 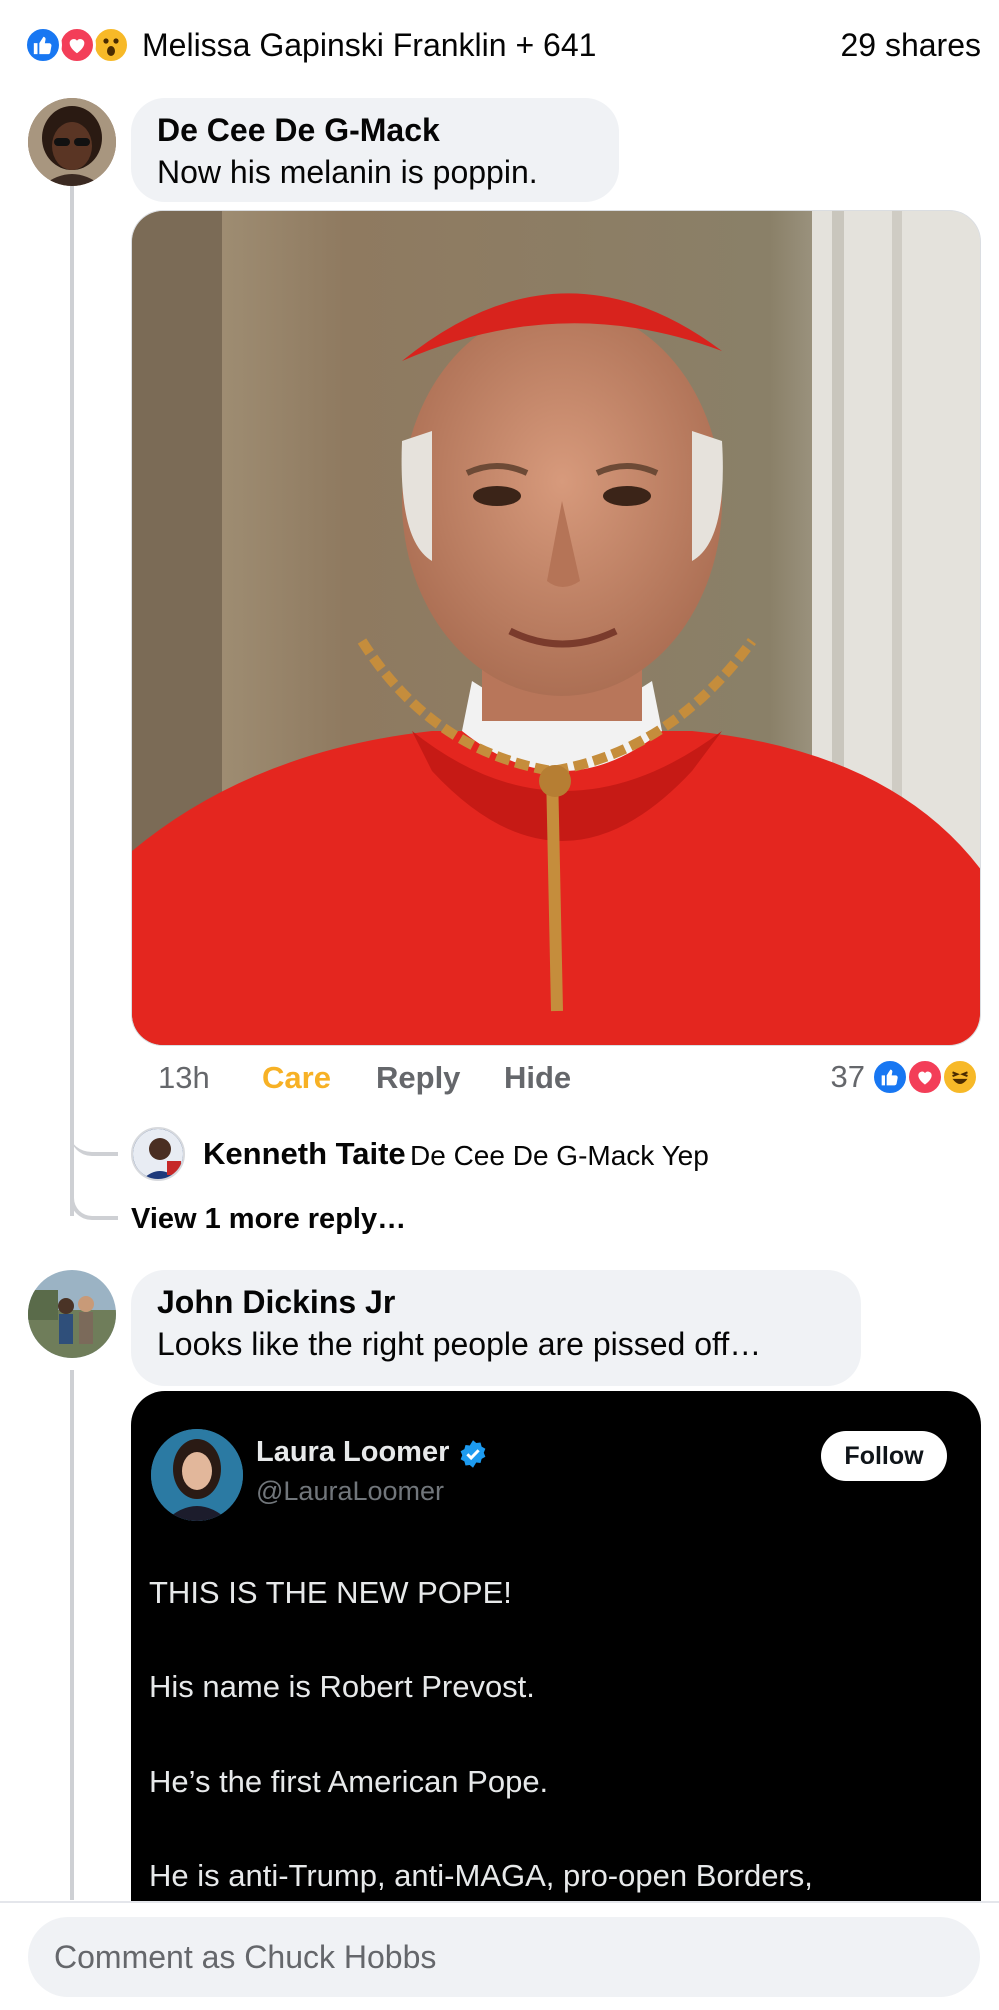 What do you see at coordinates (884, 1456) in the screenshot?
I see `follow-button: Follow` at bounding box center [884, 1456].